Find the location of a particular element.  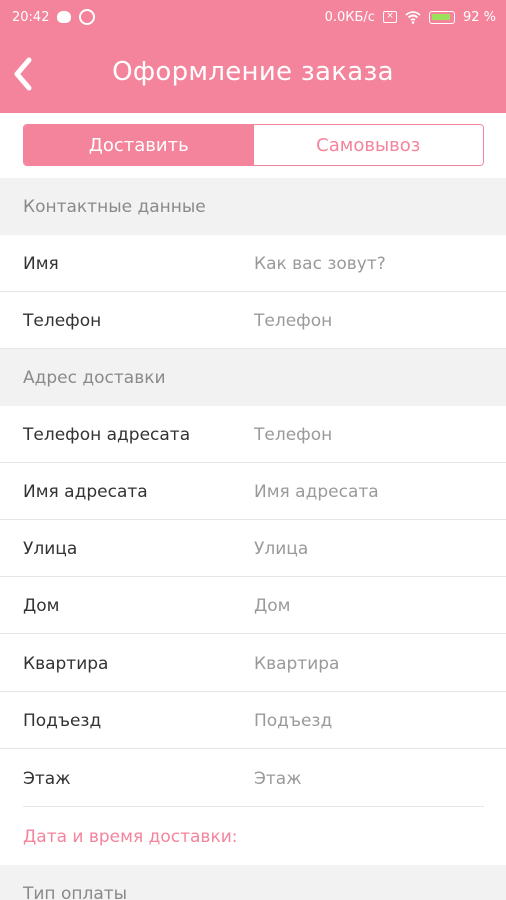

wifi-icon is located at coordinates (413, 17).